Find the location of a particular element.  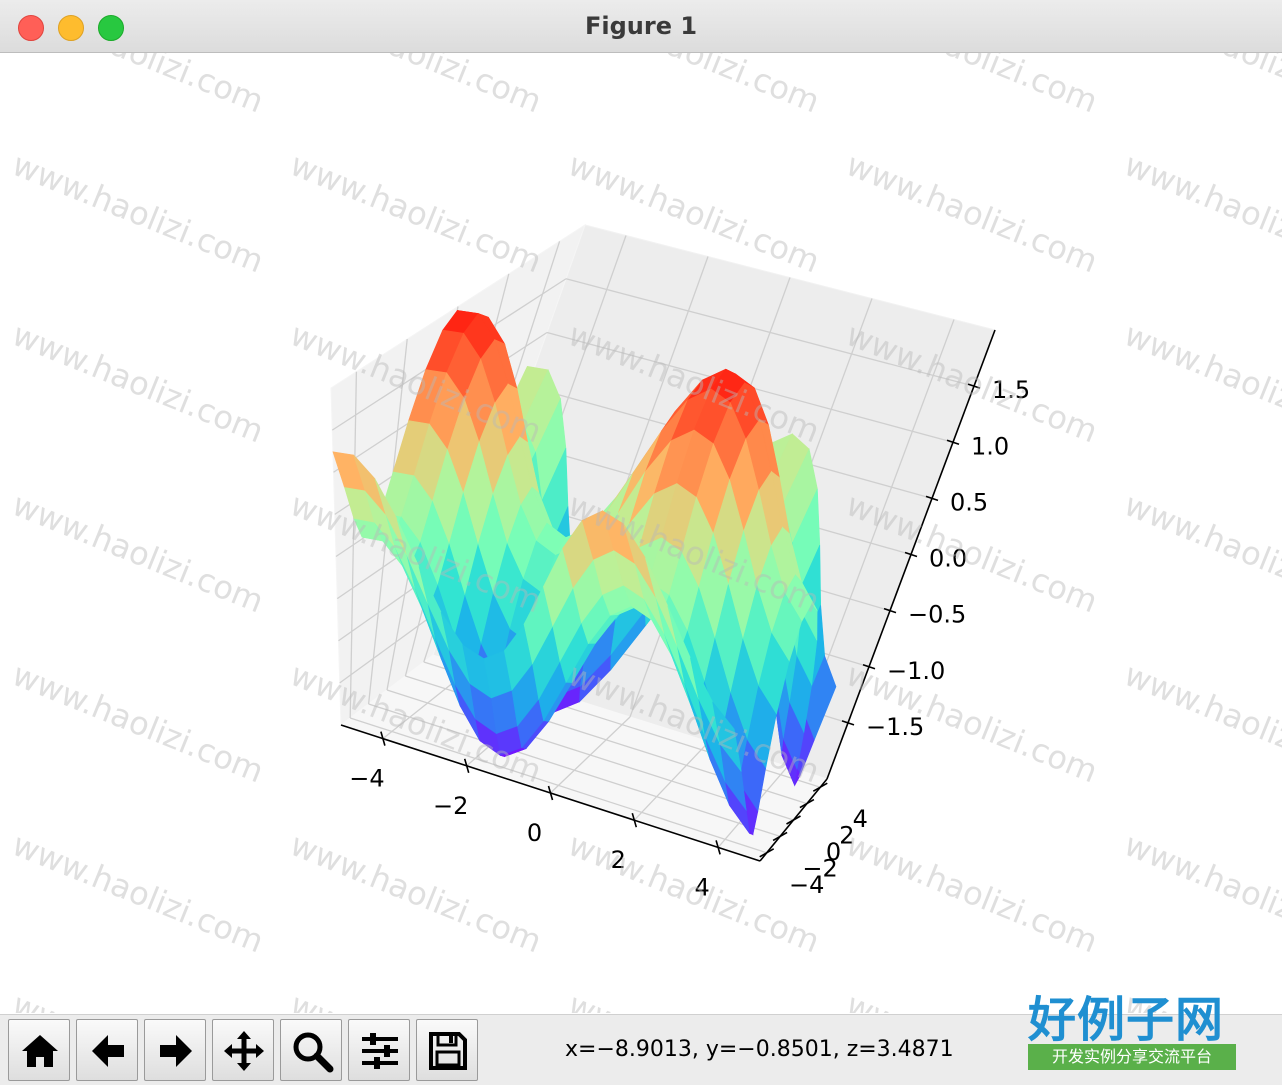

cursor-coordinates: x=−8.9013, y=−0.8501, z=3.4871 is located at coordinates (759, 1049).